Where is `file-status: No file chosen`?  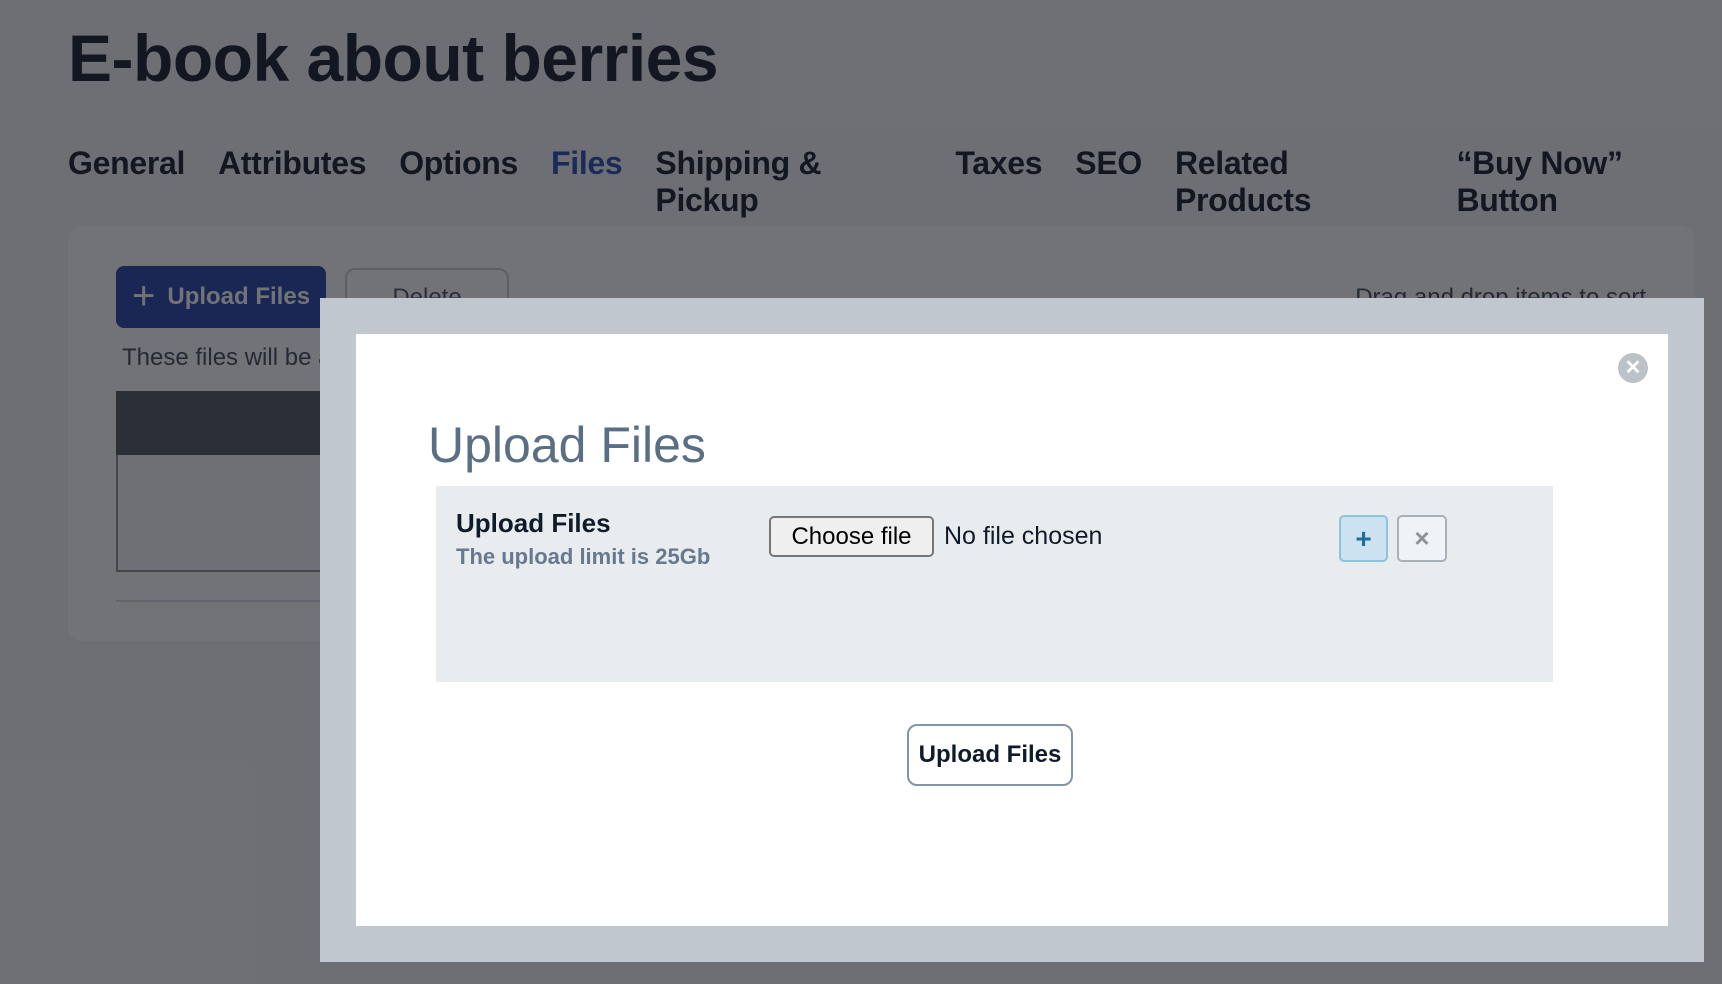
file-status: No file chosen is located at coordinates (1023, 536).